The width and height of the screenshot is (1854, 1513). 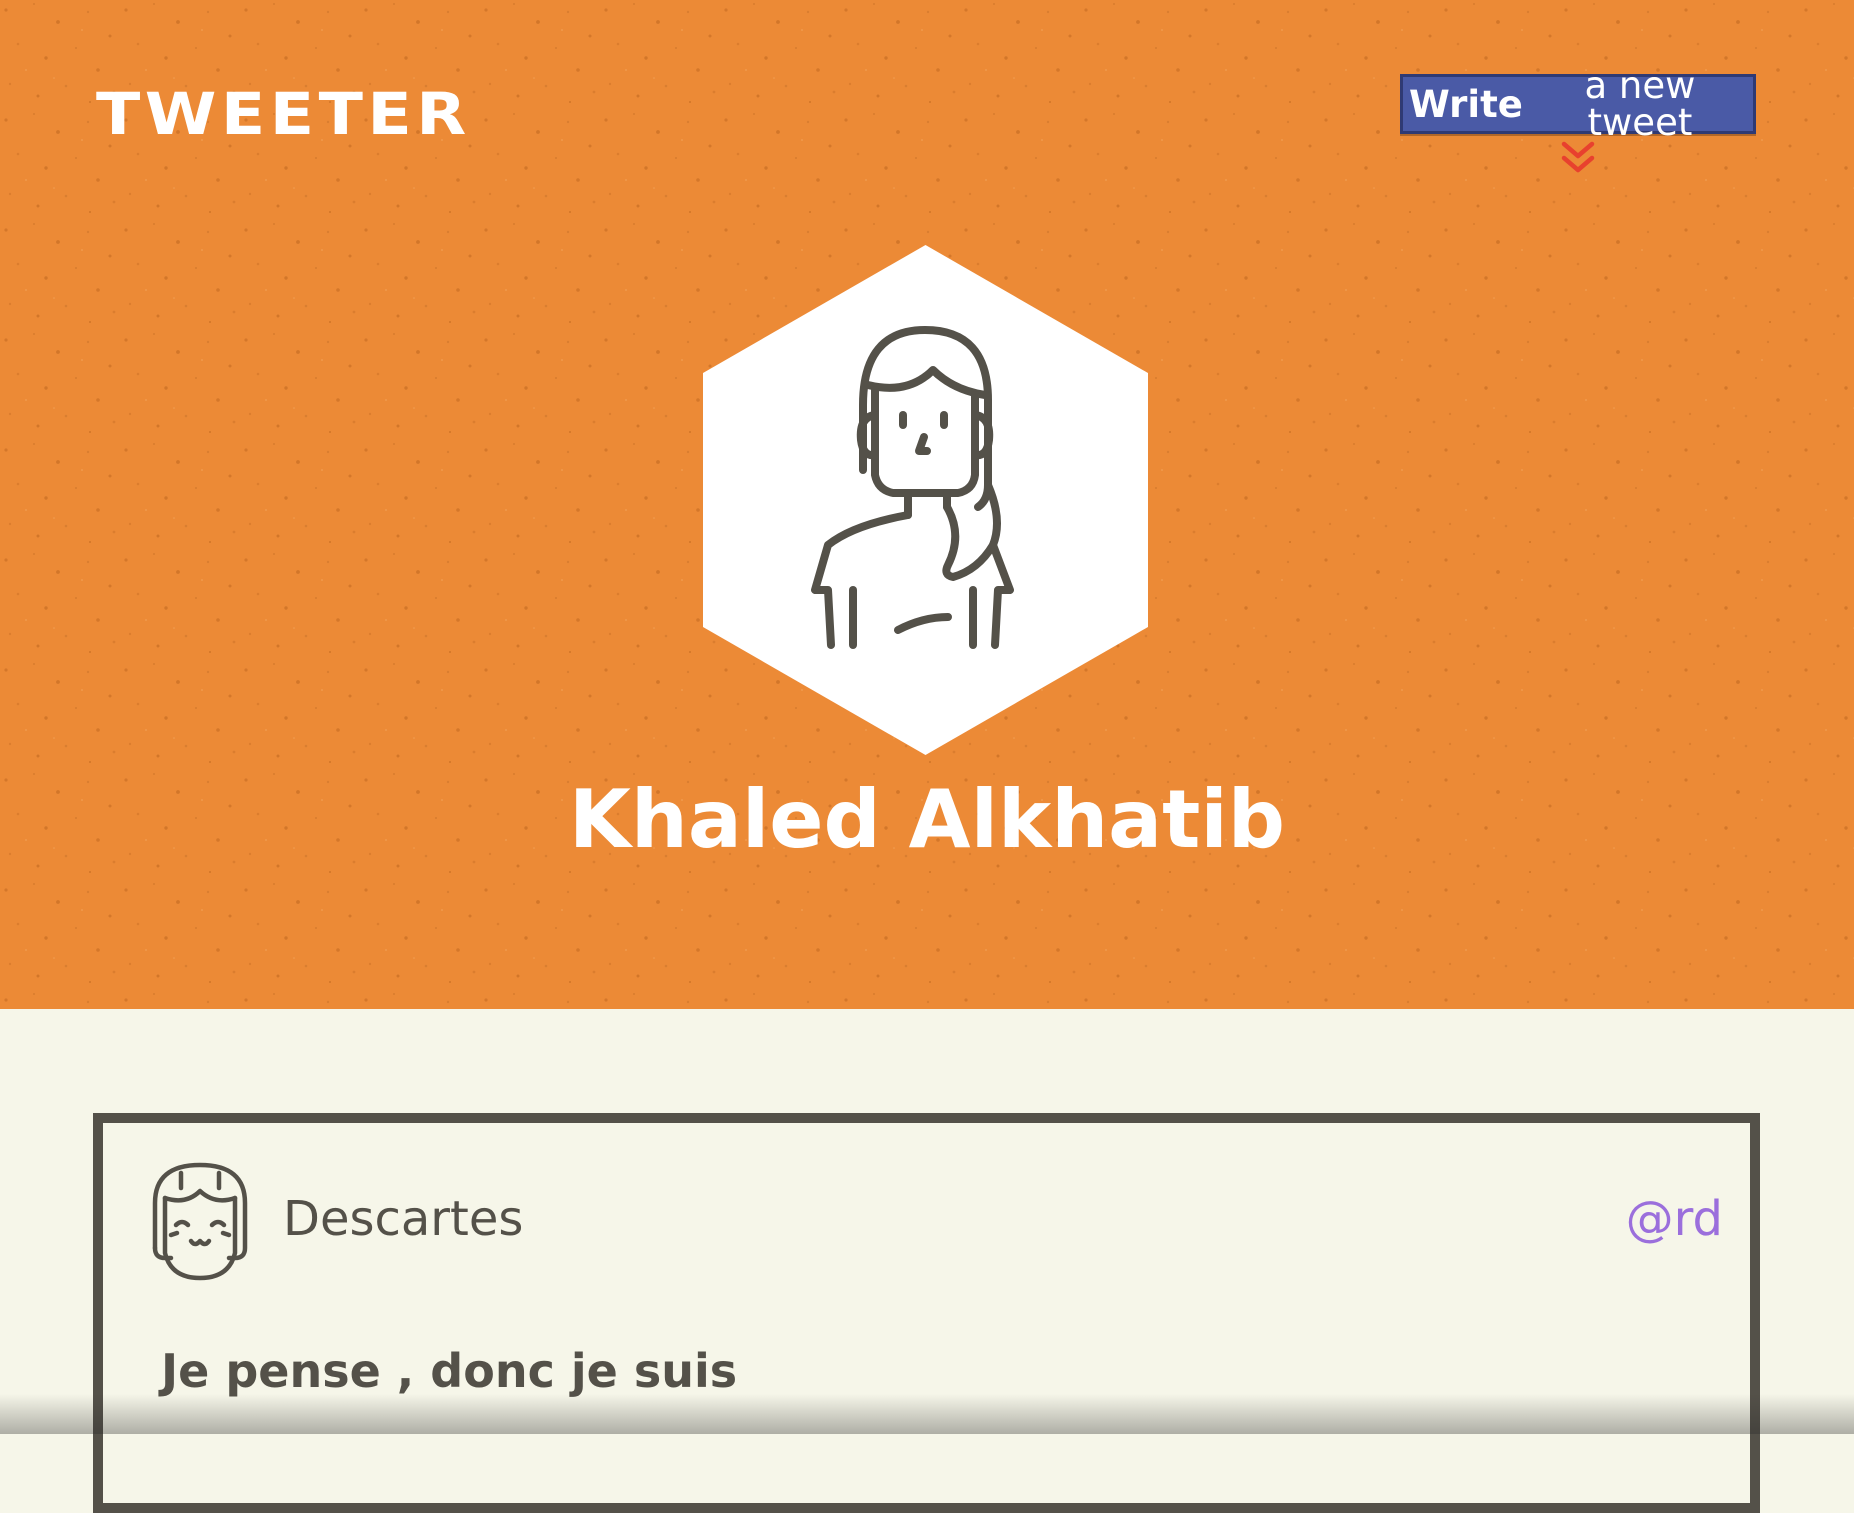 What do you see at coordinates (449, 1371) in the screenshot?
I see `tweet-text: Je pense , donc je suis` at bounding box center [449, 1371].